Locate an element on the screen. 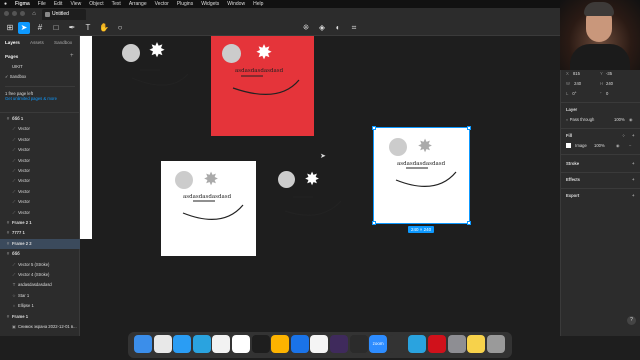  menu-item-widgets: Widgets is located at coordinates (210, 4).